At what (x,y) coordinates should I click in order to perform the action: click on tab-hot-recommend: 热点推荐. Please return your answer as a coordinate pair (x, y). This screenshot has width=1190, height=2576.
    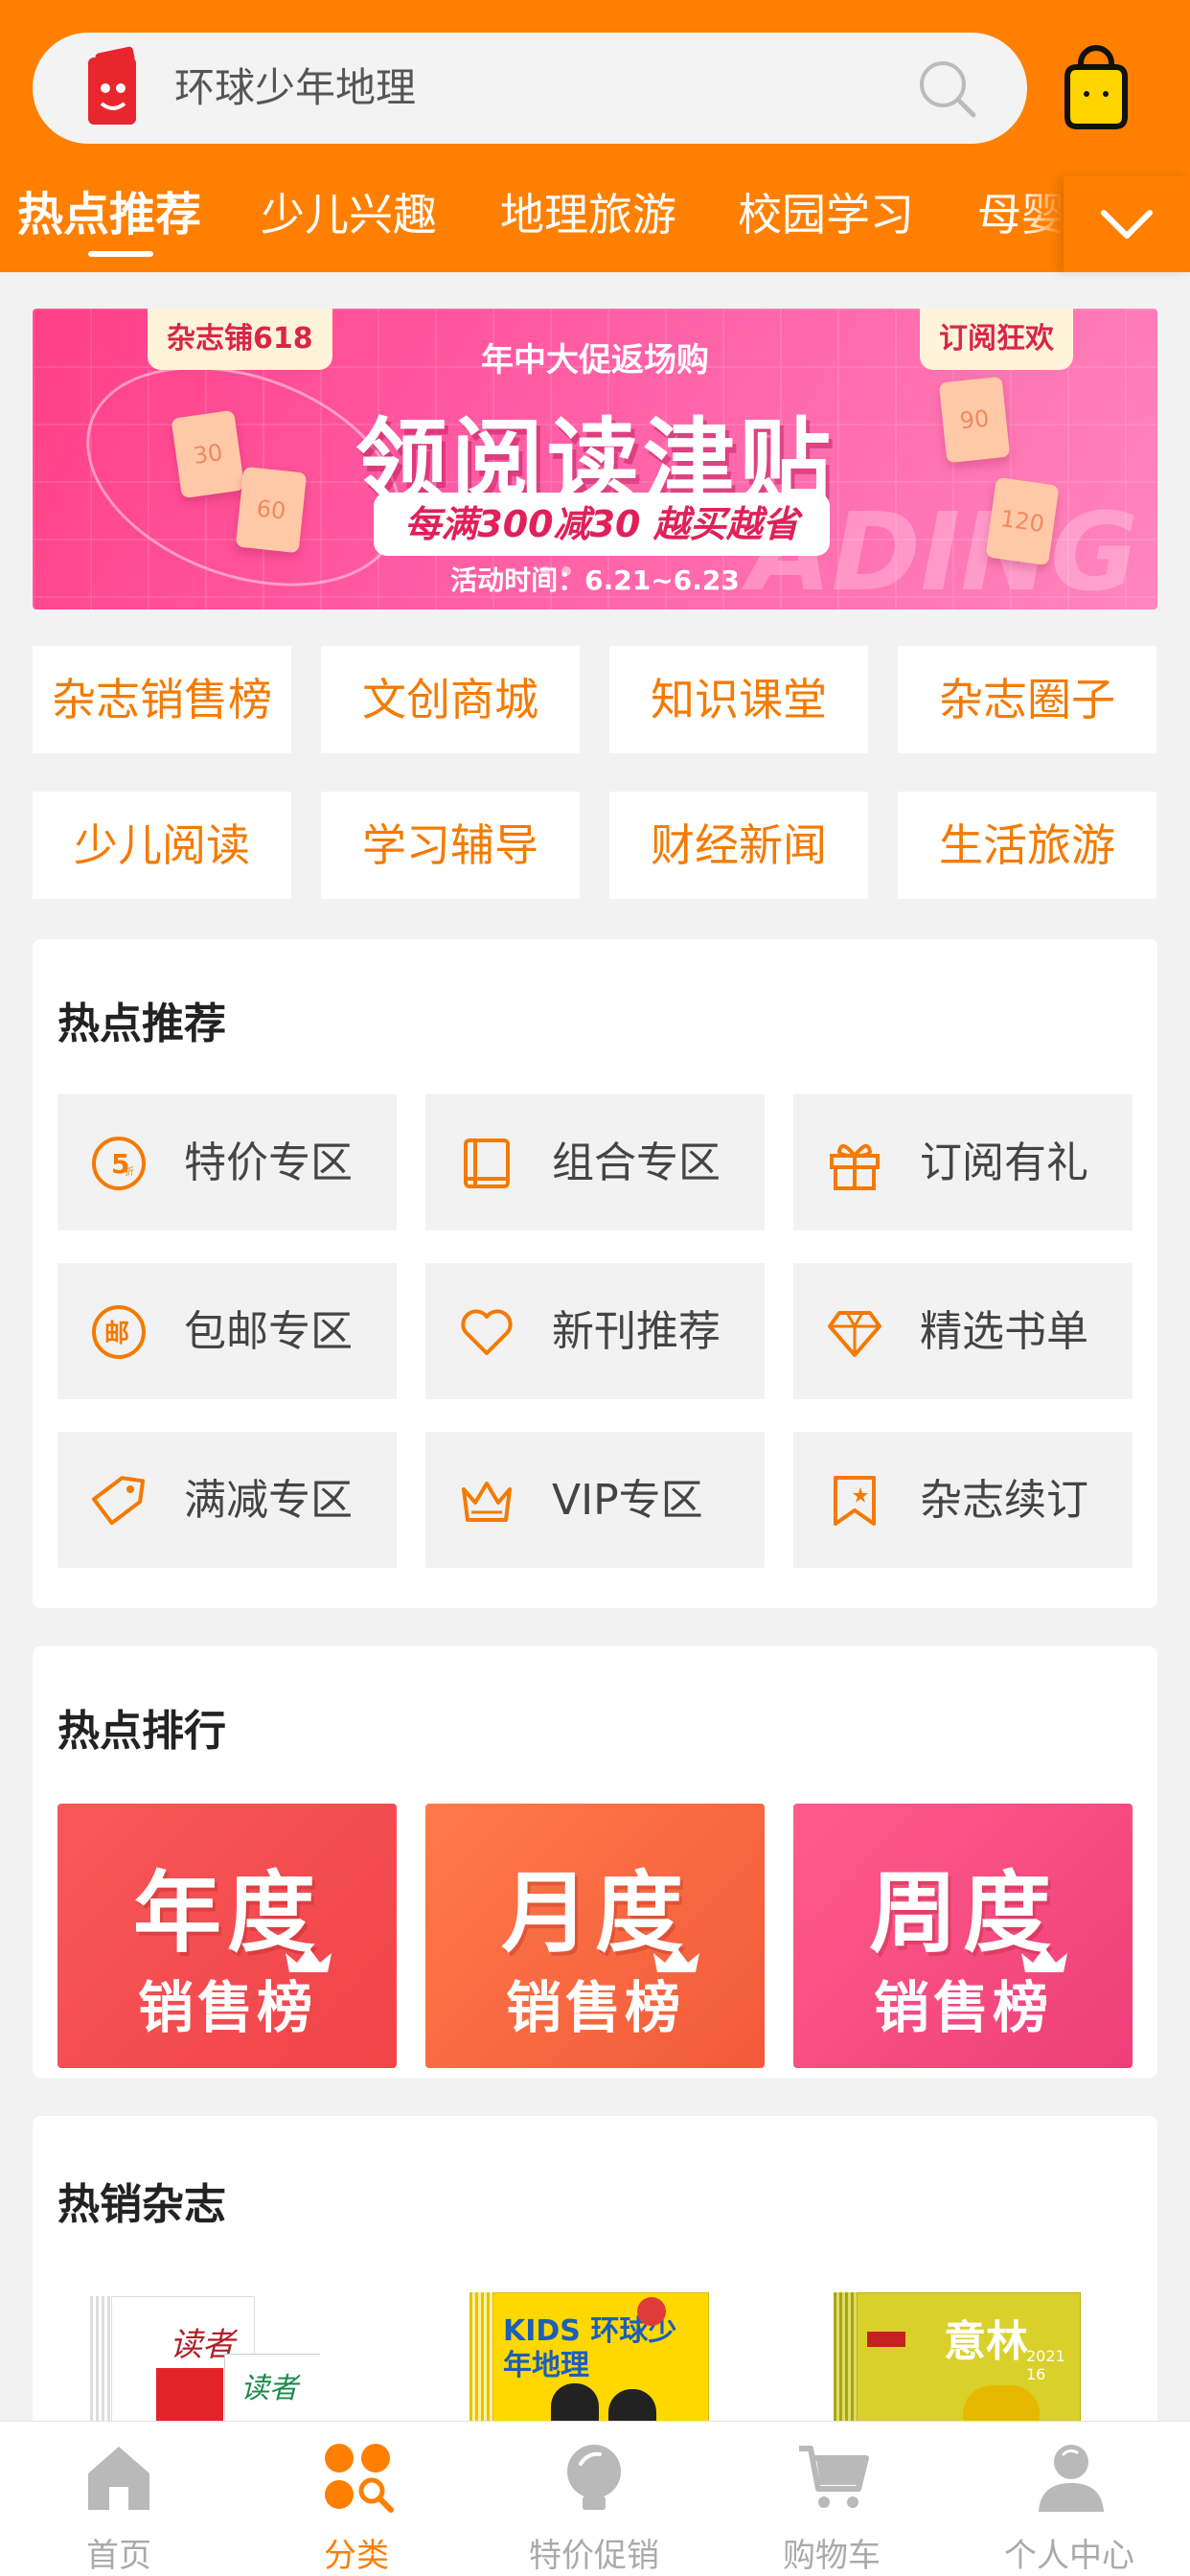
    Looking at the image, I should click on (109, 214).